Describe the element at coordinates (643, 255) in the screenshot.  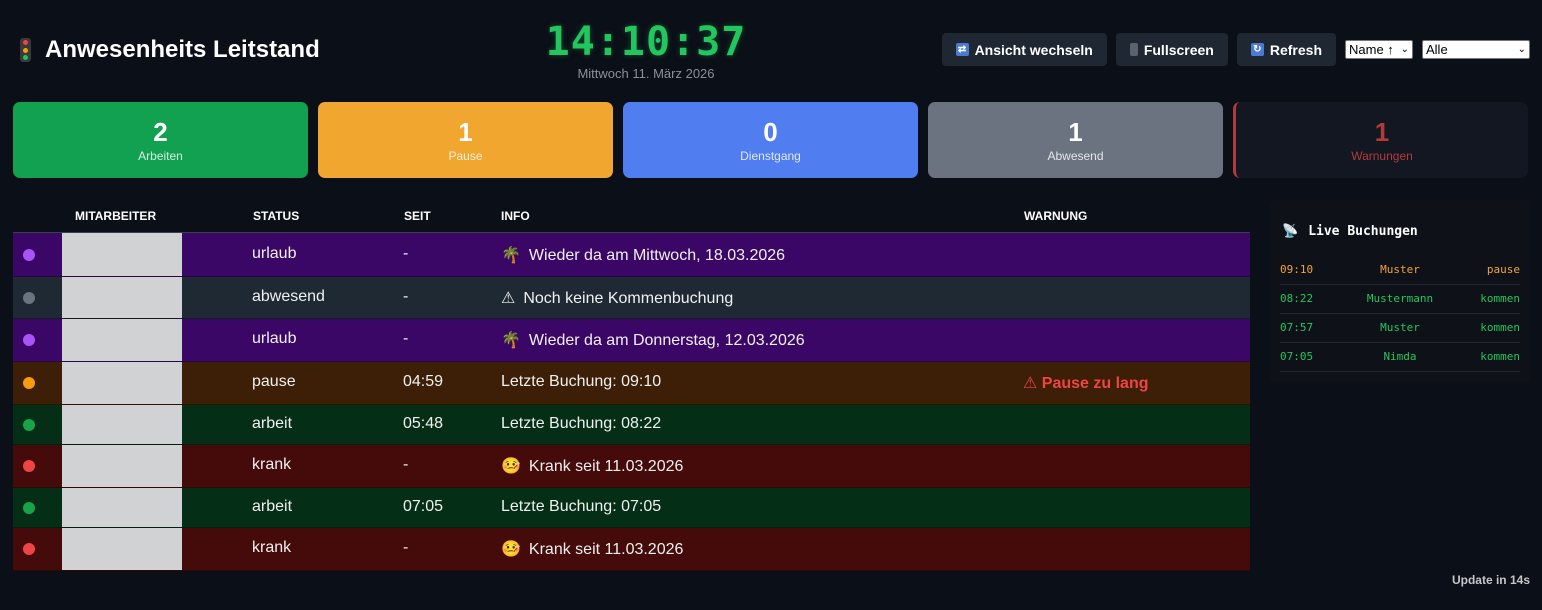
I see `info-cell: 🌴 Wieder da am Mittwoch, 18.03.2026` at that location.